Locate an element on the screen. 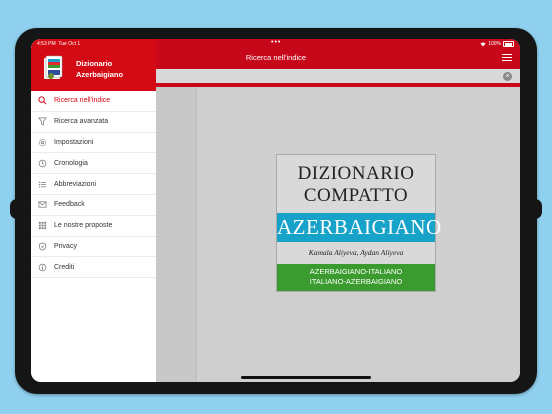 This screenshot has height=414, width=552. status-date: Tue Oct 1 is located at coordinates (69, 44).